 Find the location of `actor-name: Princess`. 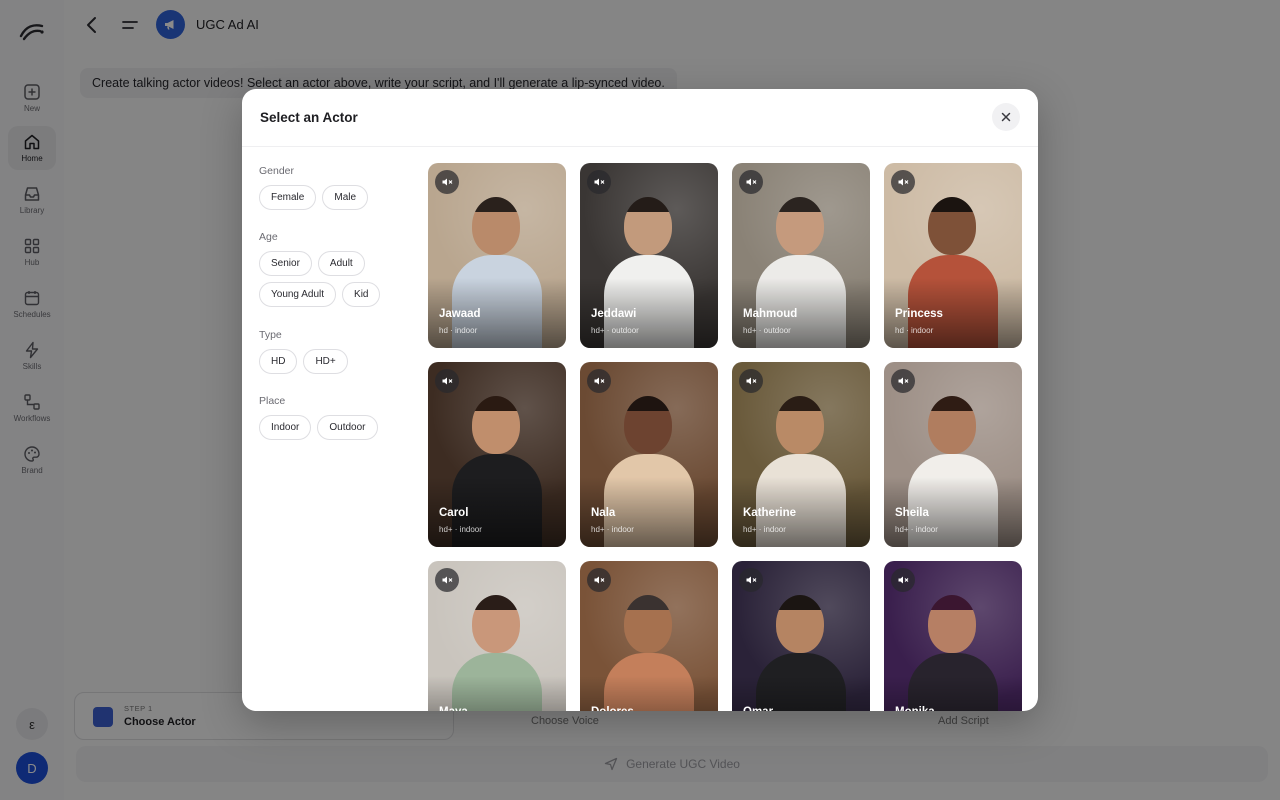

actor-name: Princess is located at coordinates (919, 314).